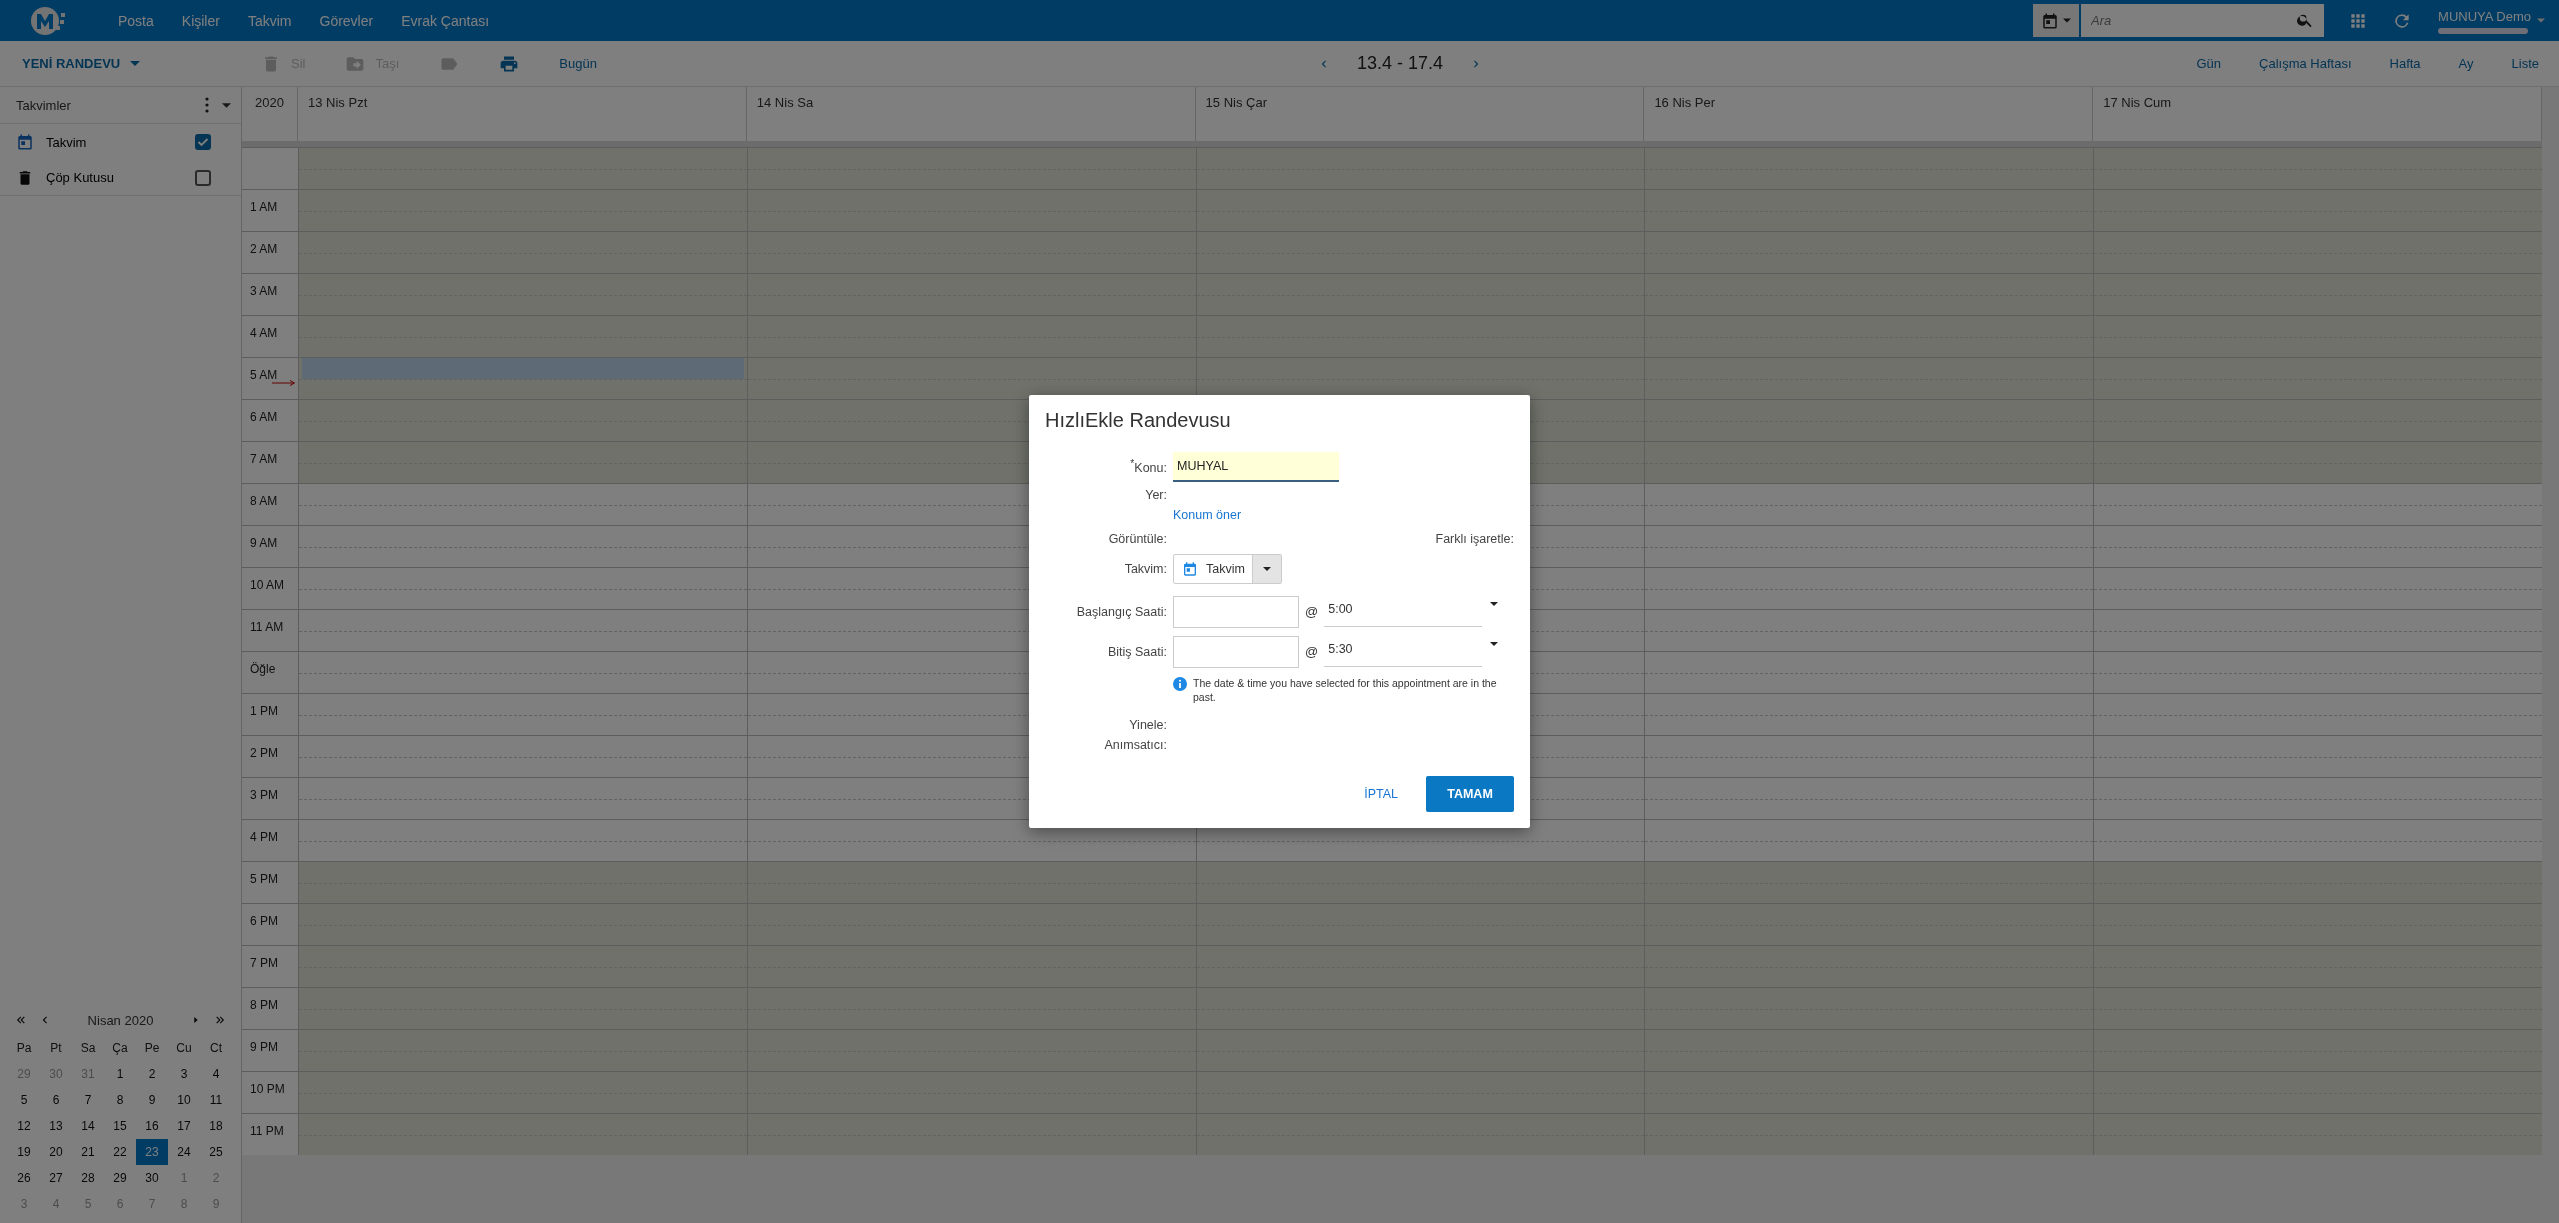  Describe the element at coordinates (264, 963) in the screenshot. I see `hour-label: 7 PM` at that location.